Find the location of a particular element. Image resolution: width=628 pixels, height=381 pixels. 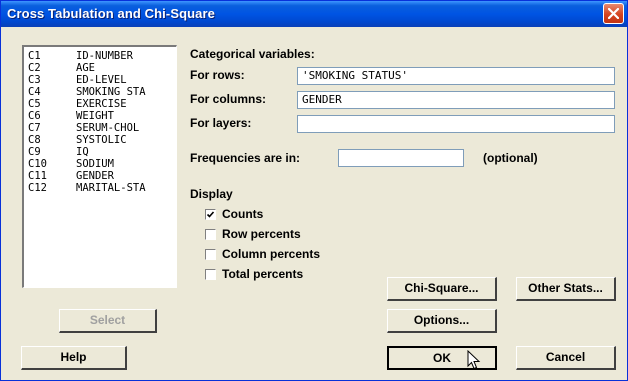

cancel-button: Cancel is located at coordinates (566, 358).